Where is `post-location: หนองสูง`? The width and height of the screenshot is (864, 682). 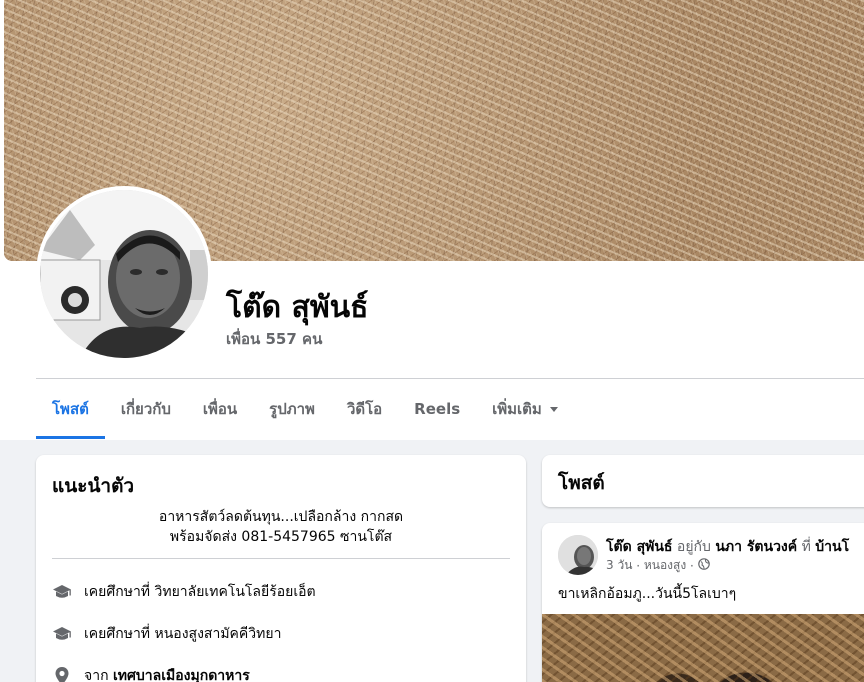
post-location: หนองสูง is located at coordinates (665, 565).